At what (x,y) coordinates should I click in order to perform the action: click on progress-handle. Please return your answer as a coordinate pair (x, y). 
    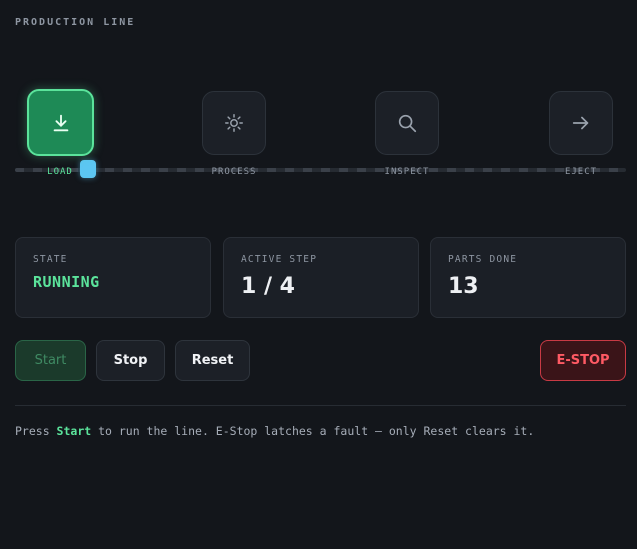
    Looking at the image, I should click on (88, 169).